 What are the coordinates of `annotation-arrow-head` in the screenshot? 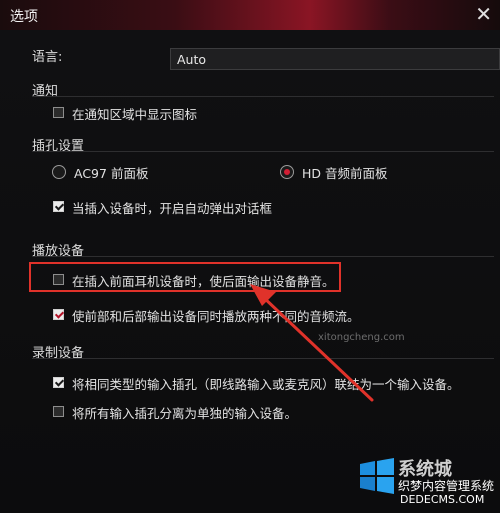 It's located at (263, 295).